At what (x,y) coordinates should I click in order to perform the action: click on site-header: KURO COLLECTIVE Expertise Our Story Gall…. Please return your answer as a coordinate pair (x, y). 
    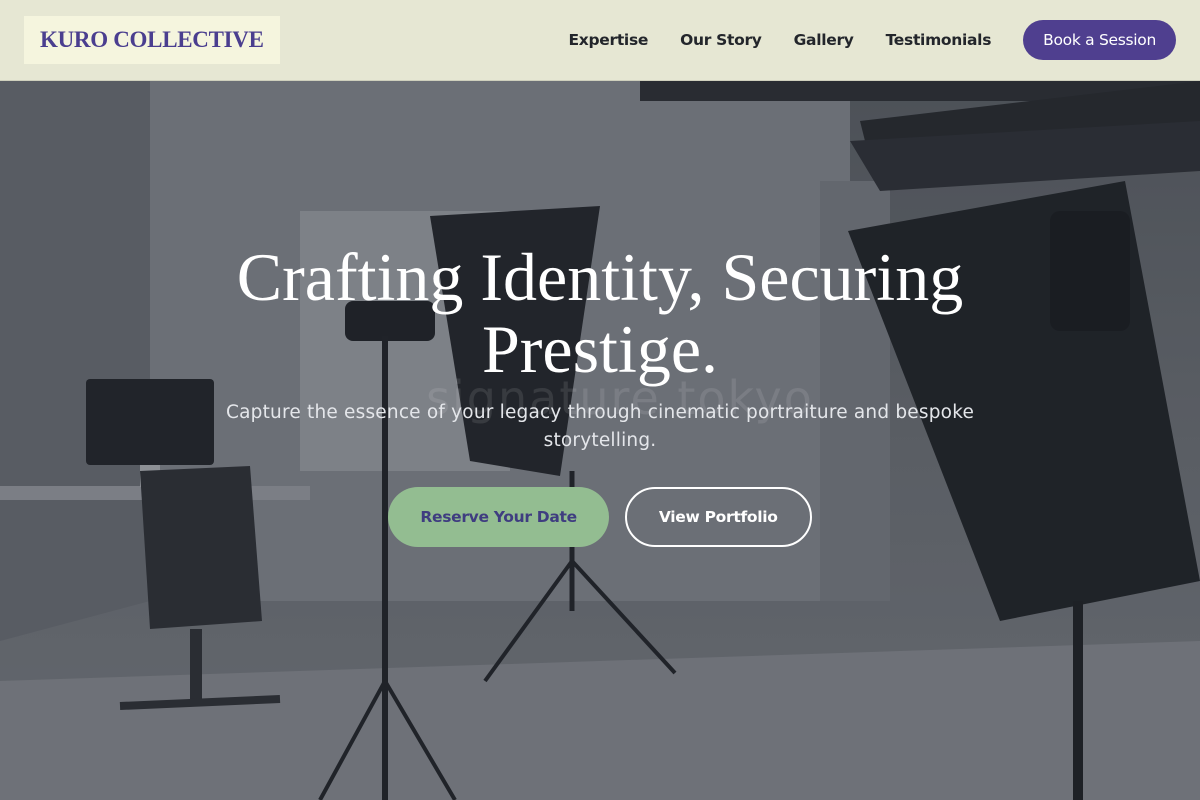
    Looking at the image, I should click on (600, 40).